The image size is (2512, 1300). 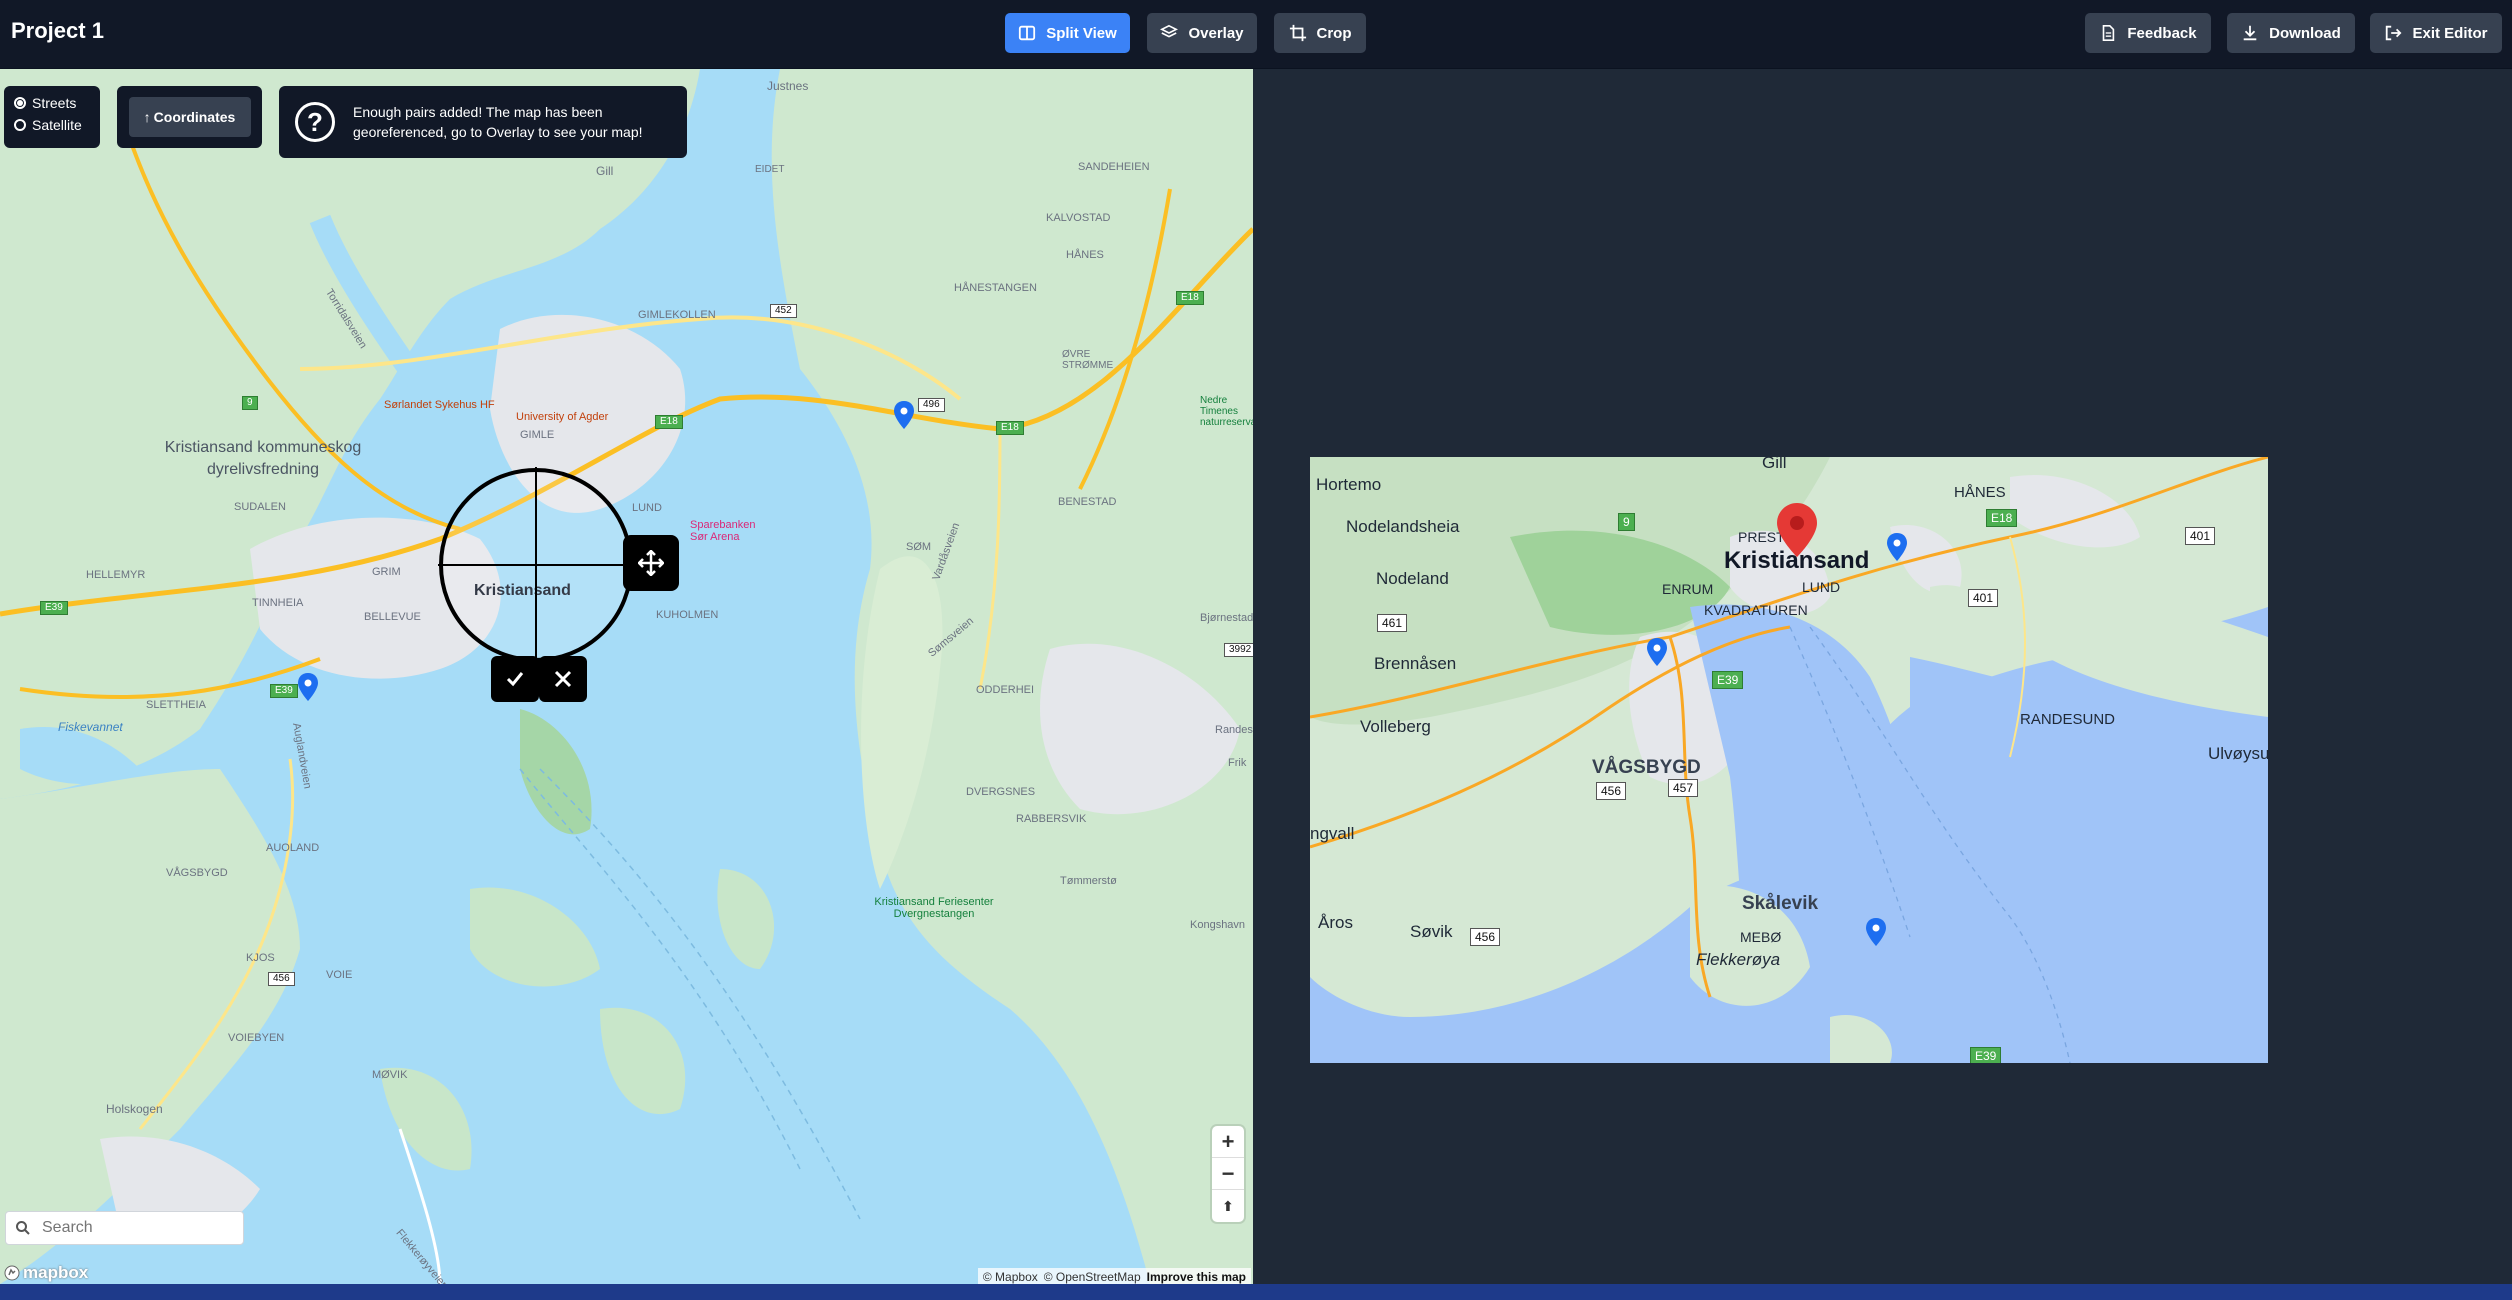 I want to click on split-view-button: Split View, so click(x=1067, y=33).